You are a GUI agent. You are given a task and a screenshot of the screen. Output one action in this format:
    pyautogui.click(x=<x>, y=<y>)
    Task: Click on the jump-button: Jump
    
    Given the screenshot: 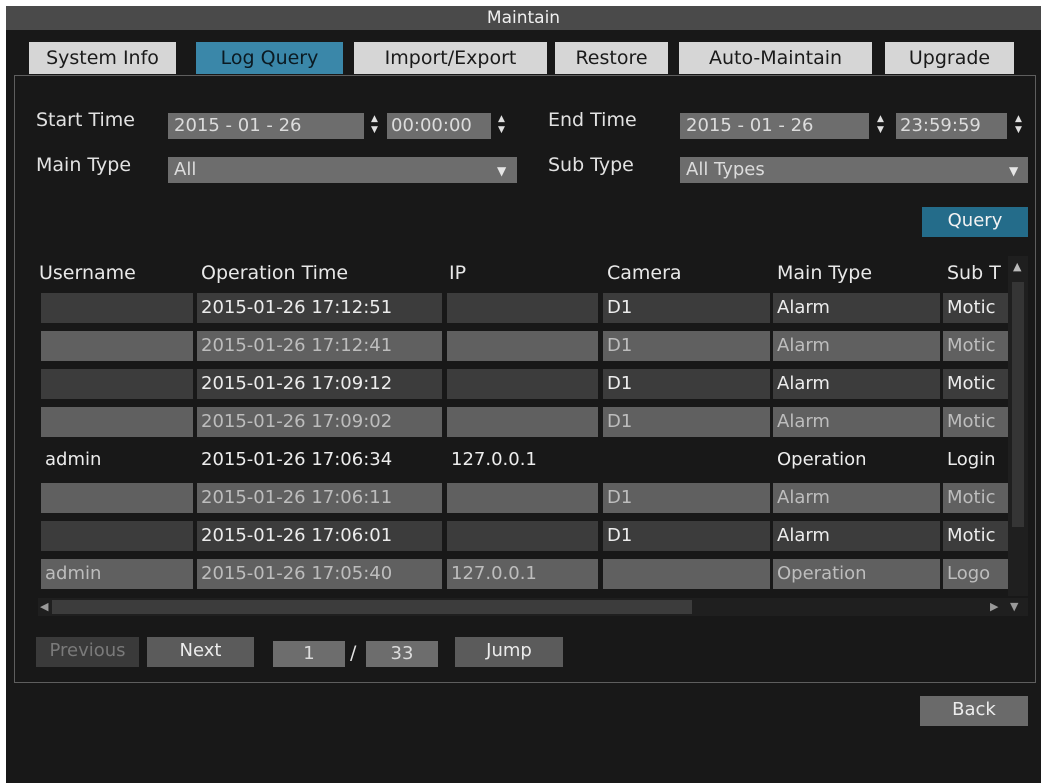 What is the action you would take?
    pyautogui.click(x=509, y=652)
    